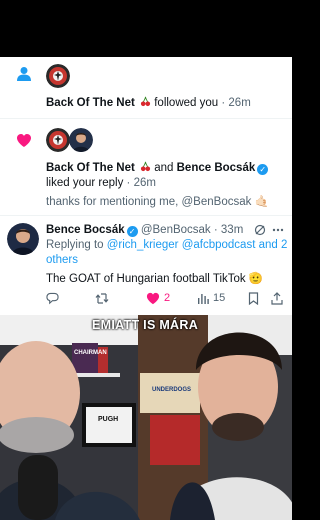 This screenshot has width=320, height=520. I want to click on reply-icon, so click(52, 298).